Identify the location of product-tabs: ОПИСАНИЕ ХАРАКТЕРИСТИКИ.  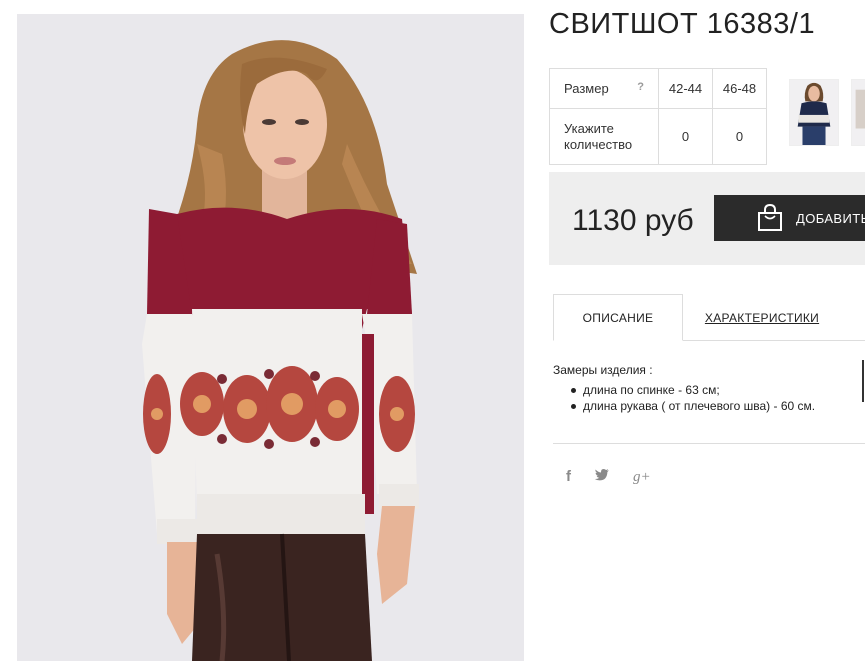
(709, 317).